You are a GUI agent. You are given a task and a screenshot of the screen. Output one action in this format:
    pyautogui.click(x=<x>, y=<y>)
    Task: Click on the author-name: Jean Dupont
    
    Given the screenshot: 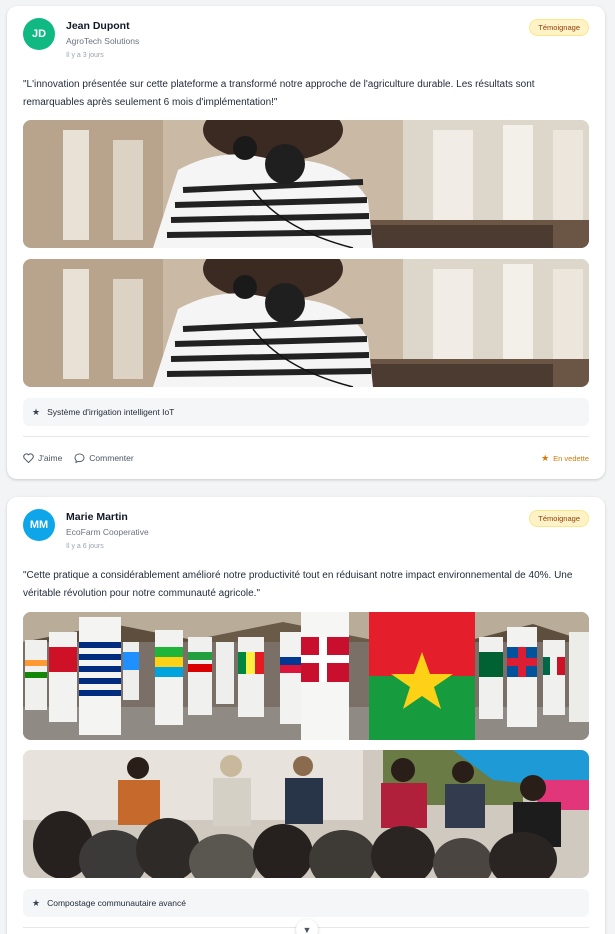 What is the action you would take?
    pyautogui.click(x=98, y=26)
    